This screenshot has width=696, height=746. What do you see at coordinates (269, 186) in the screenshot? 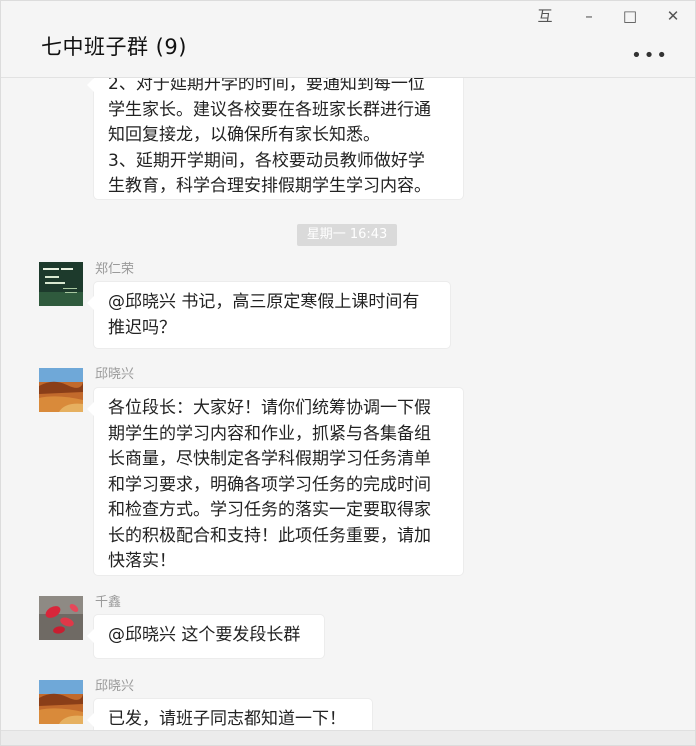
I see `message-line: 生教育，科学合理安排假期学生学习内容。` at bounding box center [269, 186].